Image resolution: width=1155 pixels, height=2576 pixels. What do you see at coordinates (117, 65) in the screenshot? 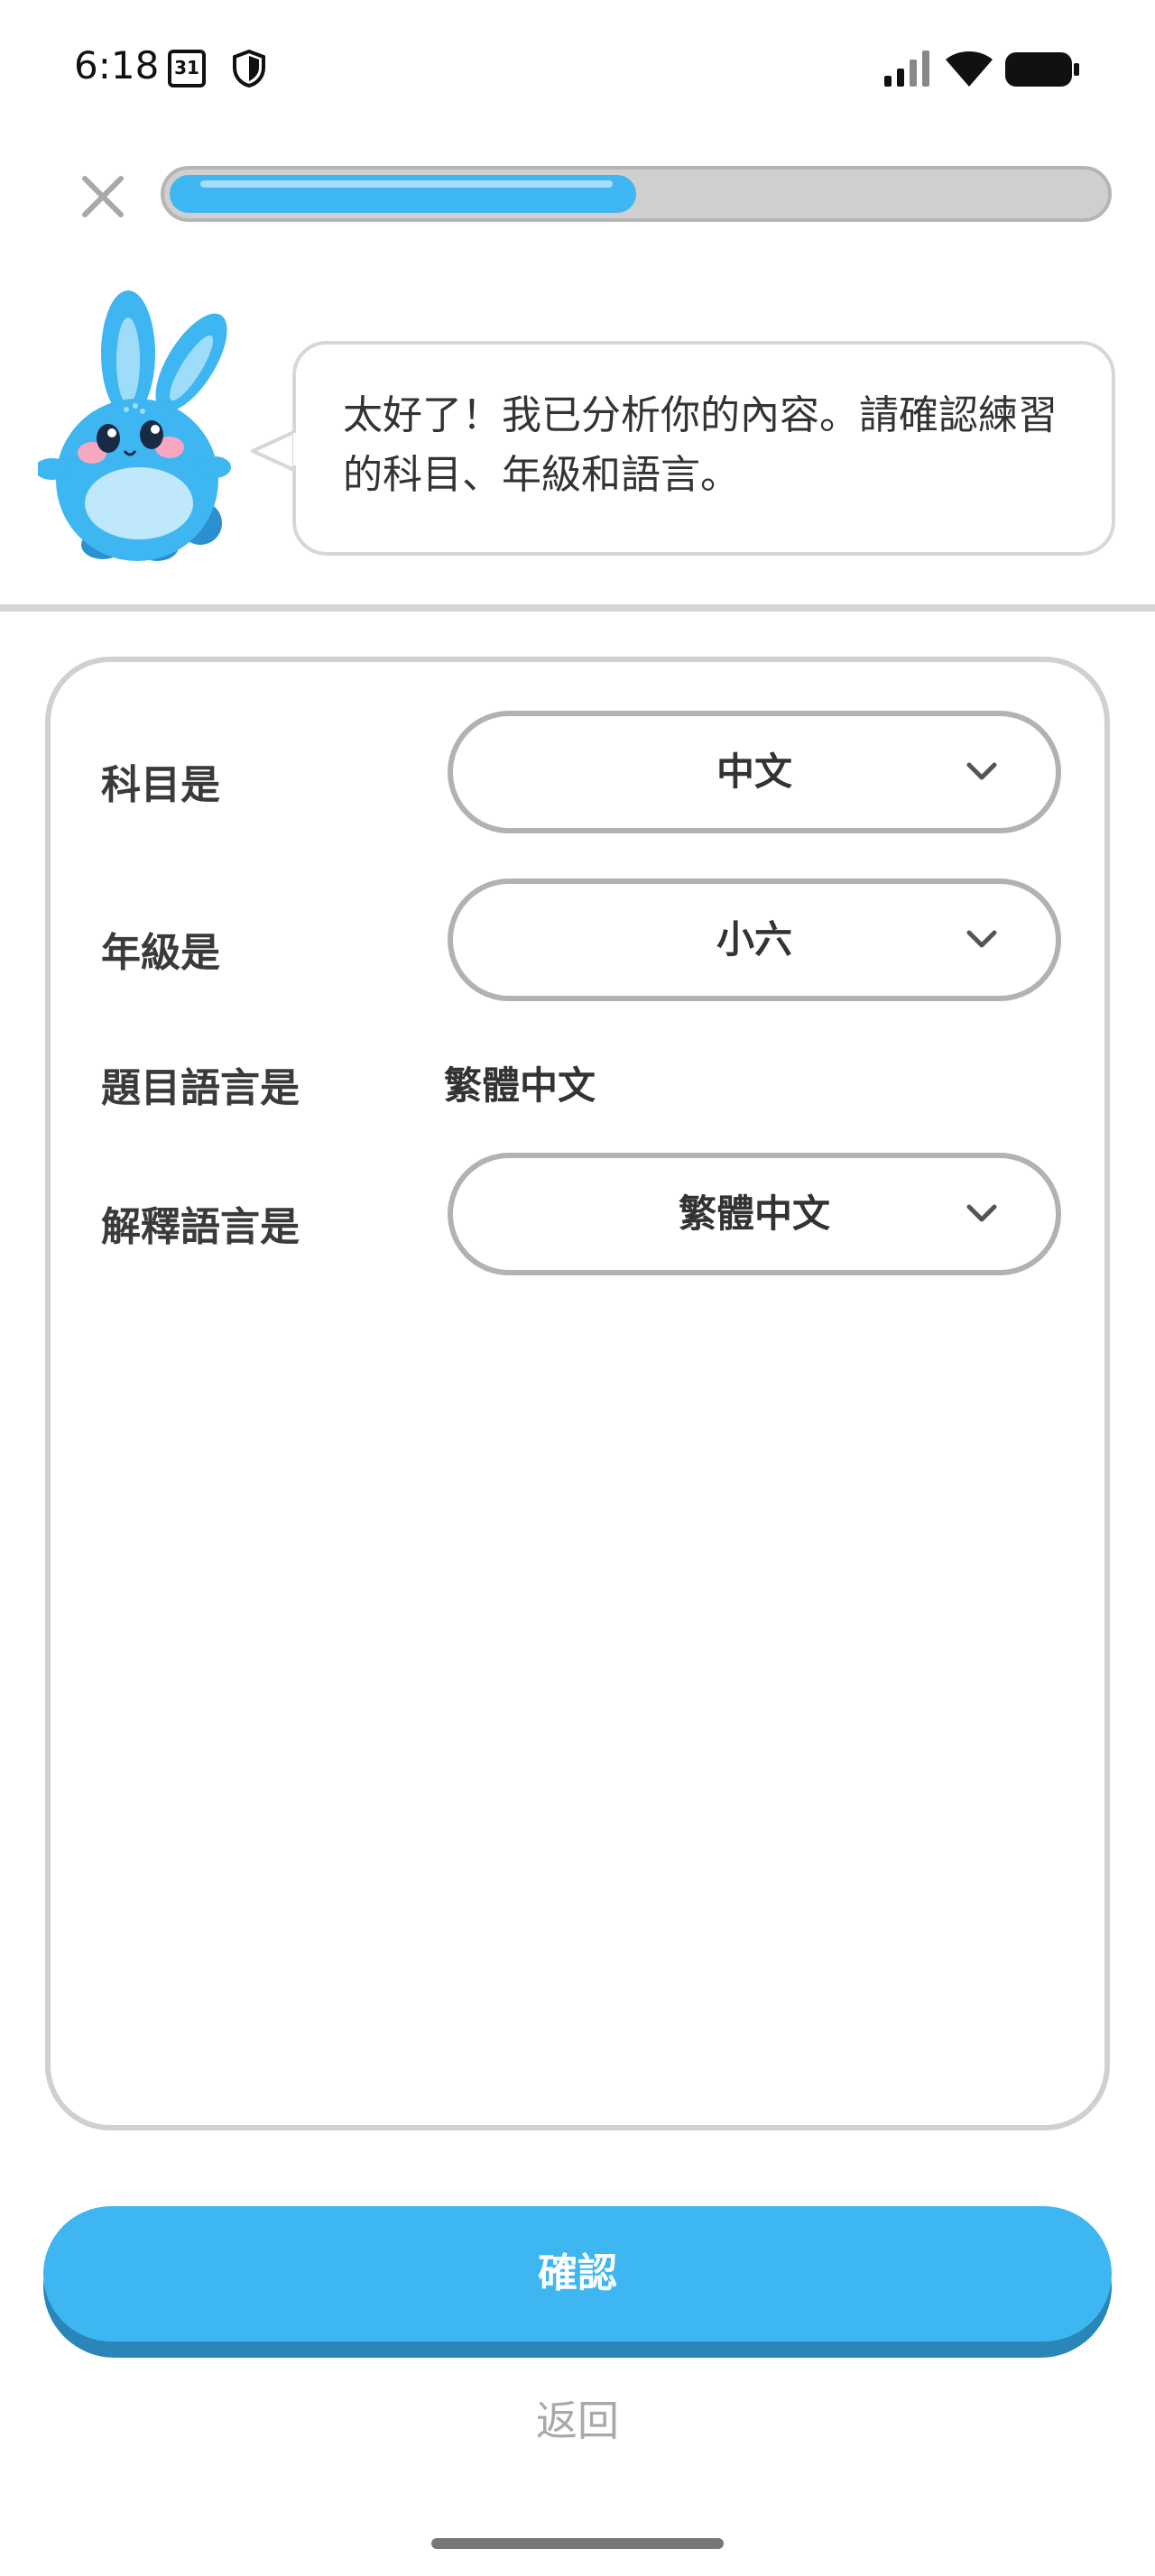
I see `status-time: 6:18` at bounding box center [117, 65].